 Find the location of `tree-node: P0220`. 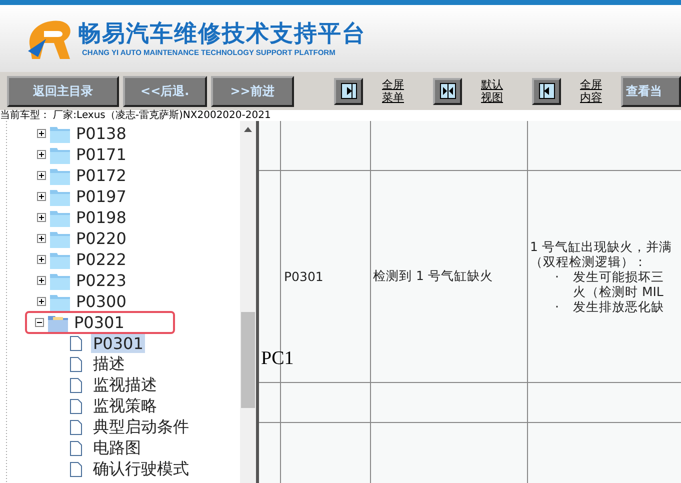

tree-node: P0220 is located at coordinates (120, 238).